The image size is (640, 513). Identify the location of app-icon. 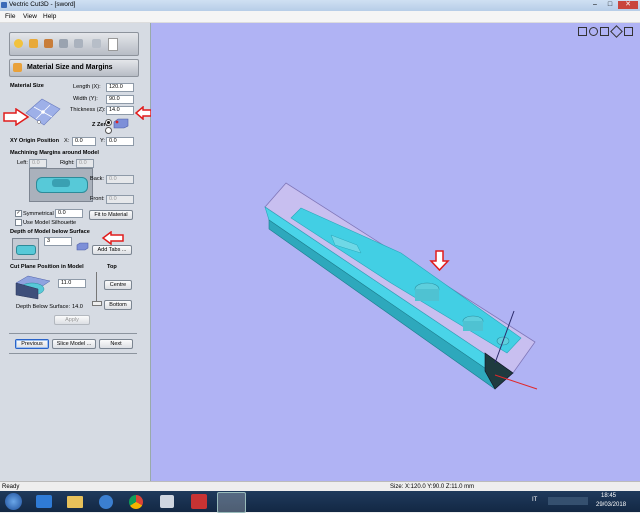
(4, 5).